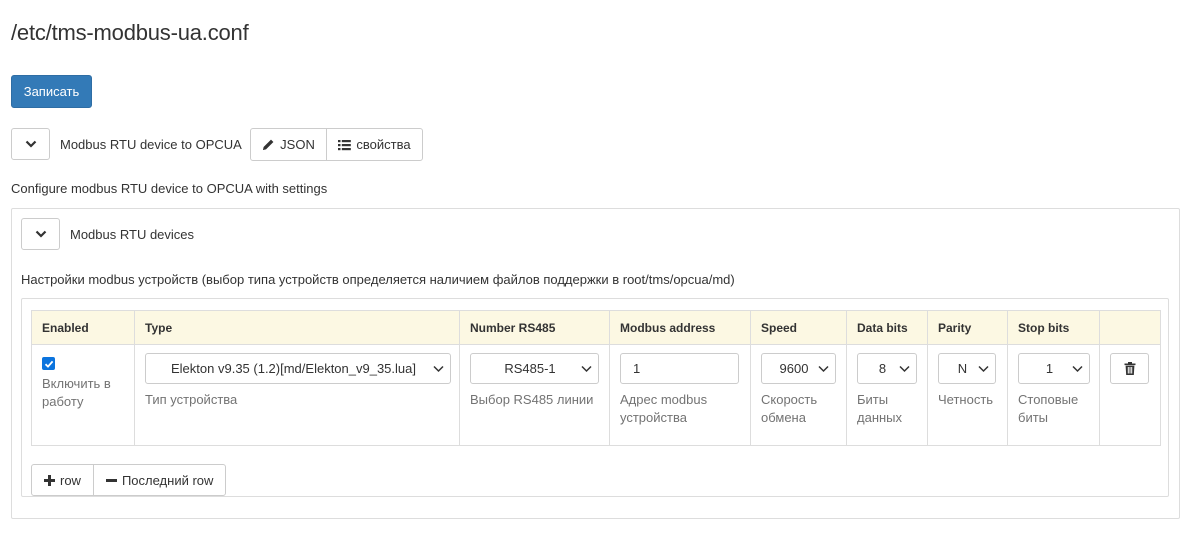 This screenshot has height=545, width=1193. What do you see at coordinates (680, 327) in the screenshot?
I see `header-address: Modbus address` at bounding box center [680, 327].